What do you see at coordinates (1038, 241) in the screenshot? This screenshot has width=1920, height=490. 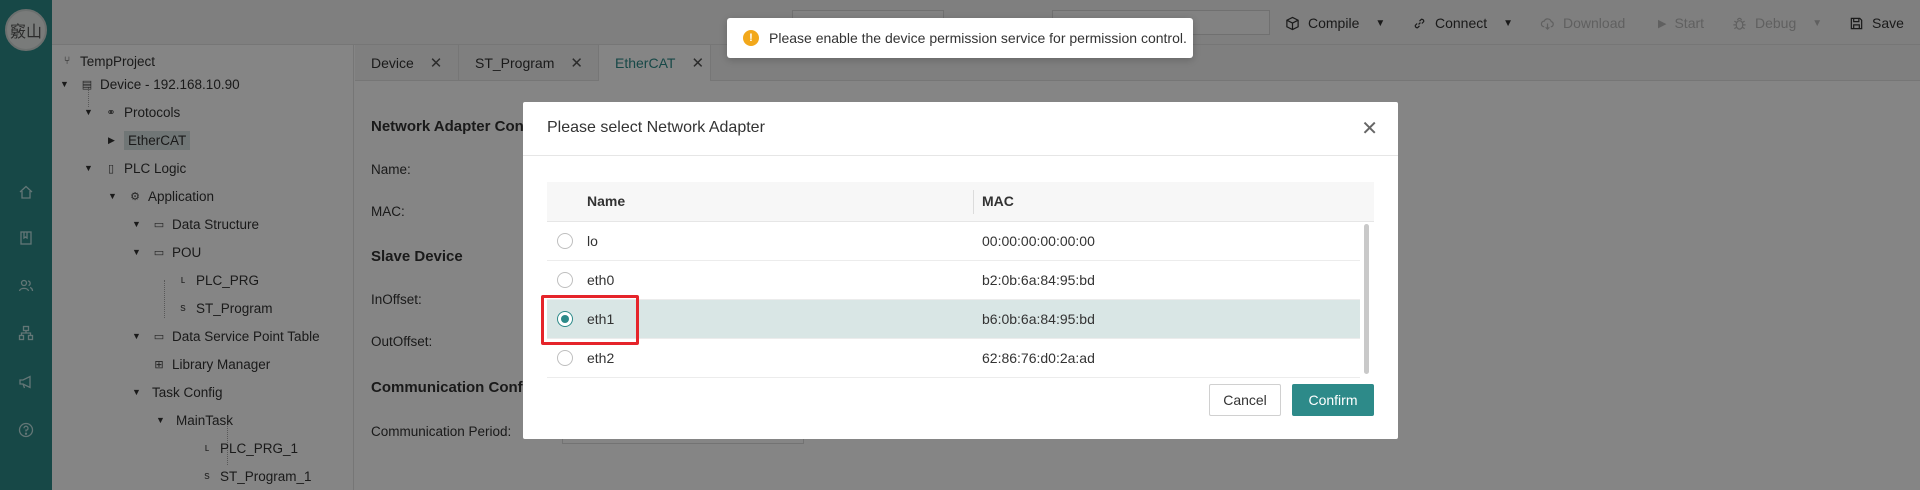 I see `adapter-mac: 00:00:00:00:00:00` at bounding box center [1038, 241].